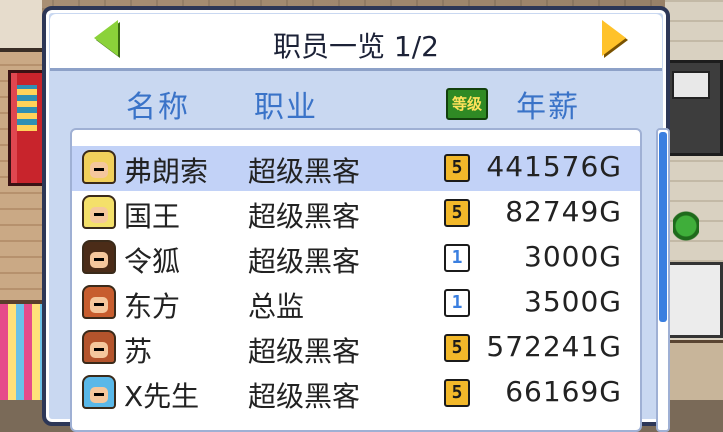 This screenshot has height=432, width=723. I want to click on staff-name: 东方, so click(152, 306).